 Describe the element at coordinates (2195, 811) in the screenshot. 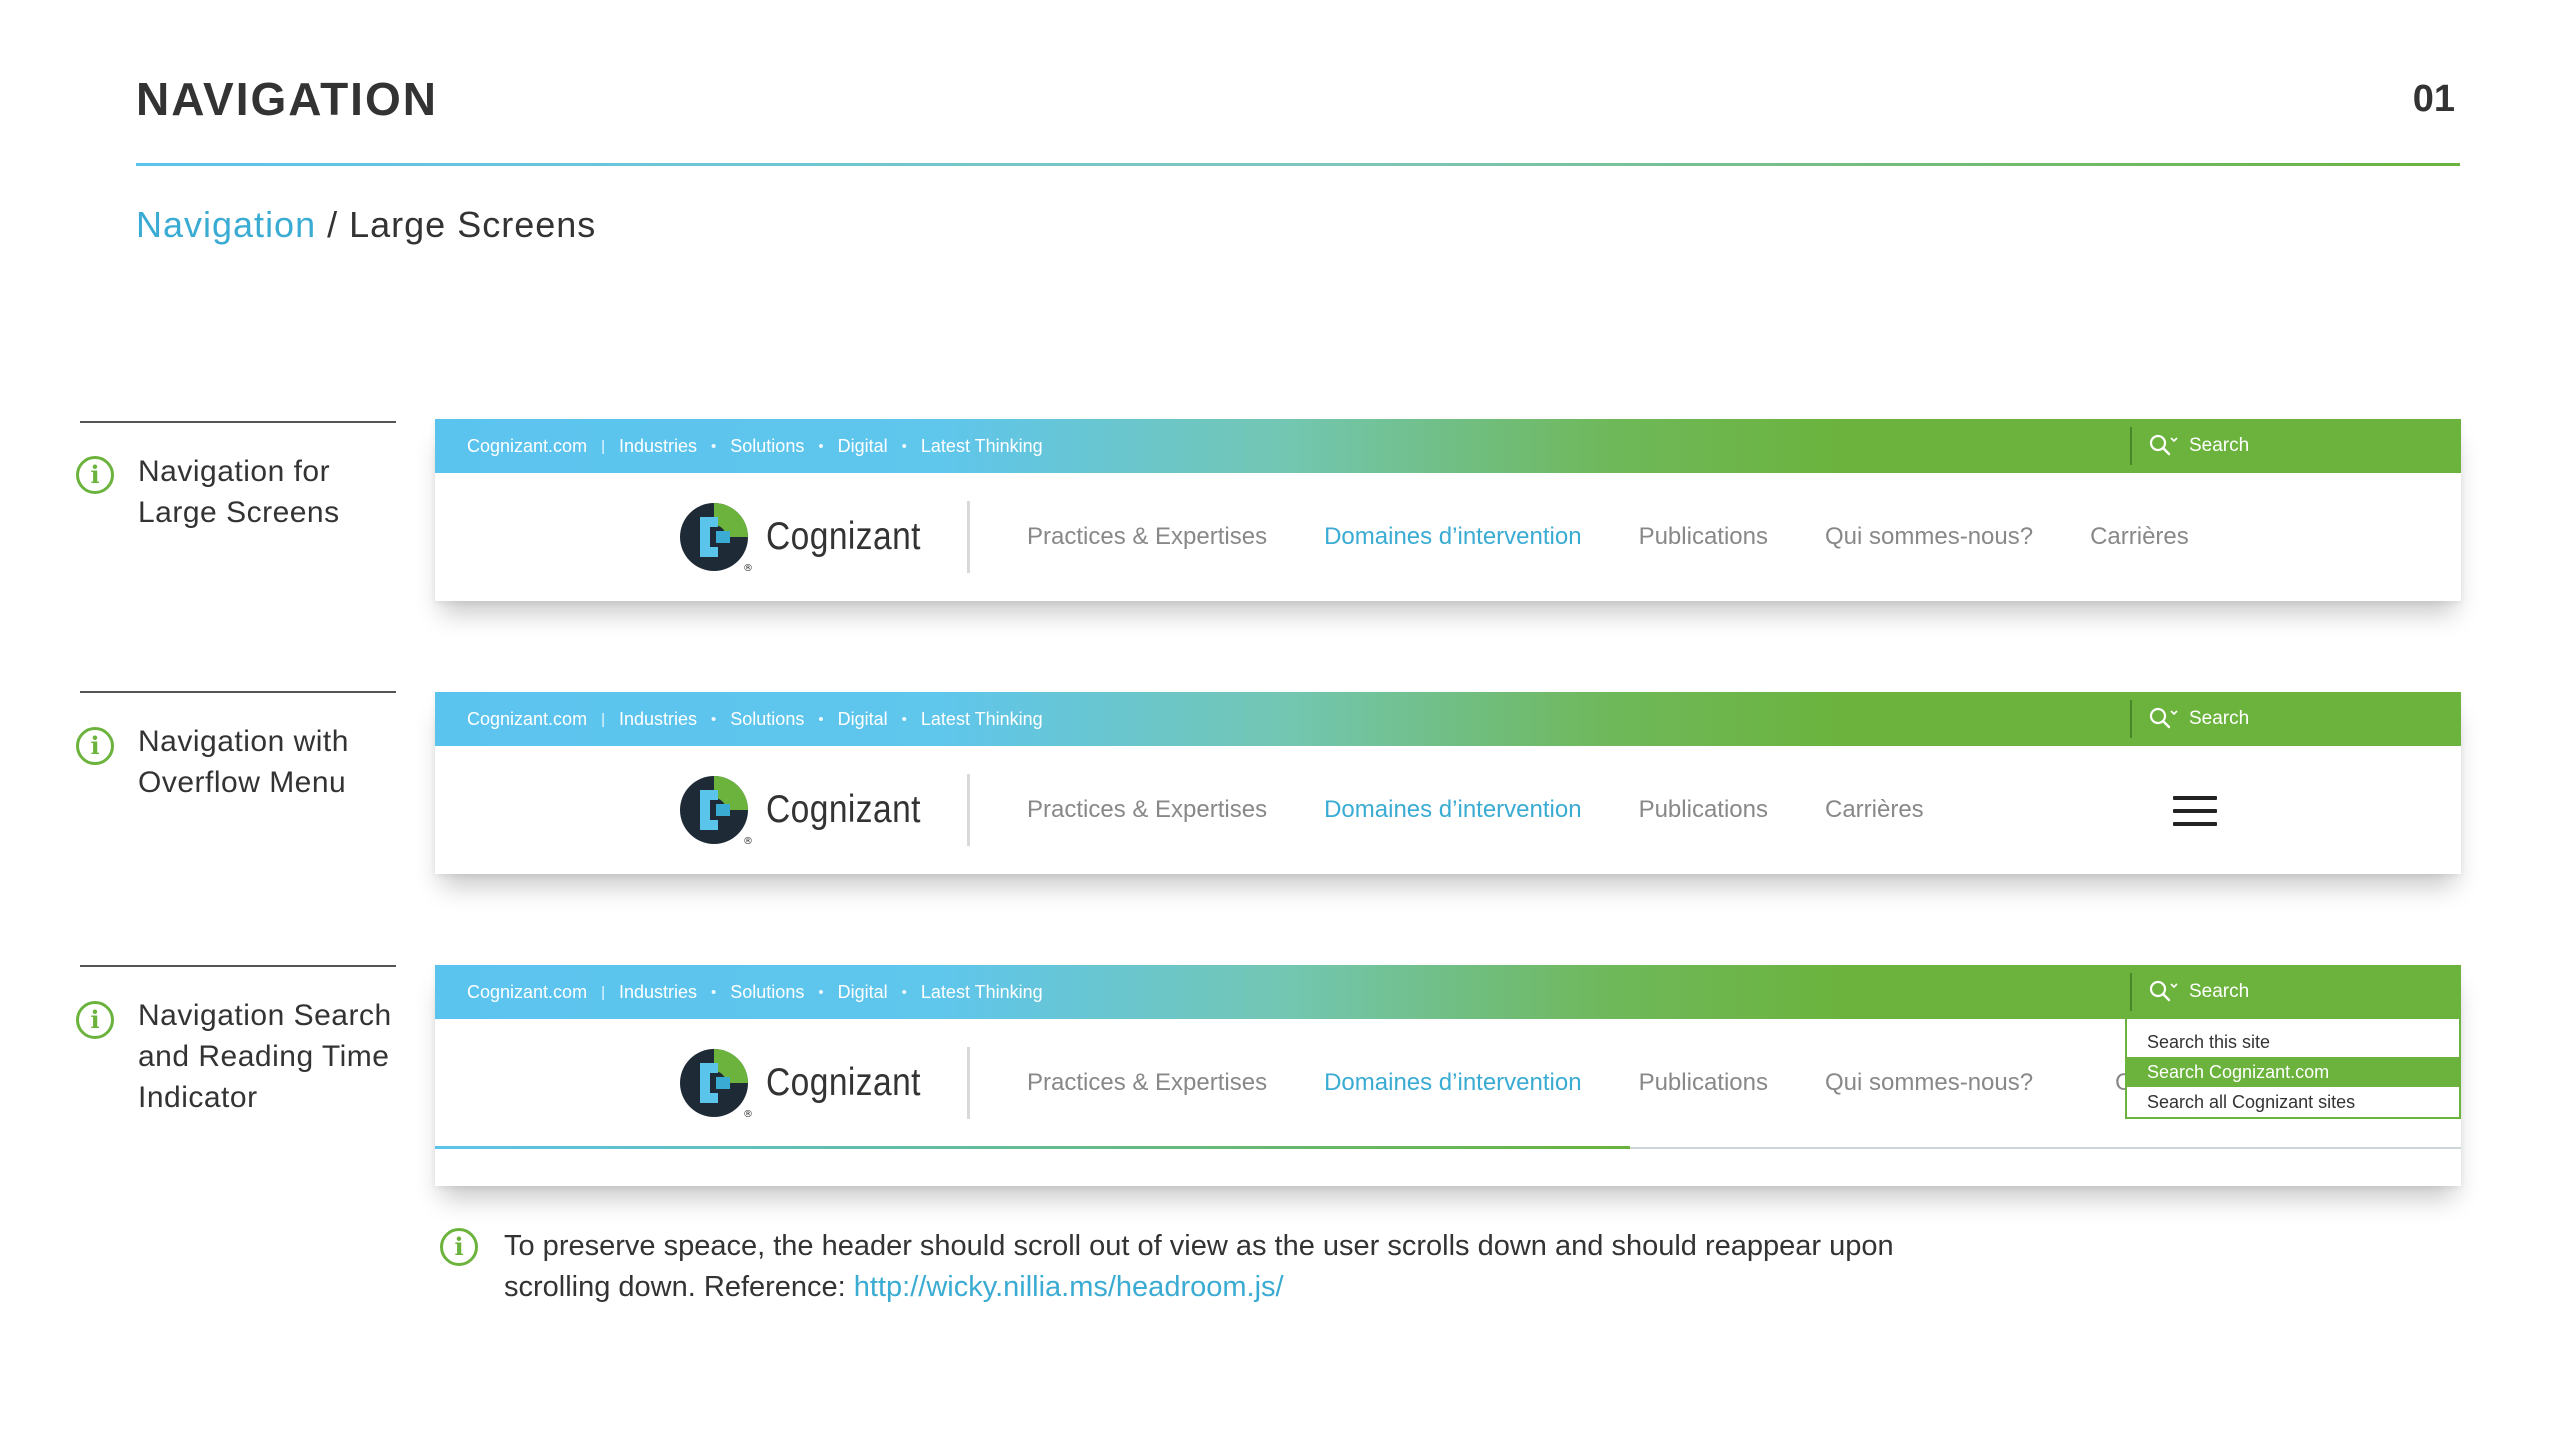

I see `hamburger-menu-icon` at that location.